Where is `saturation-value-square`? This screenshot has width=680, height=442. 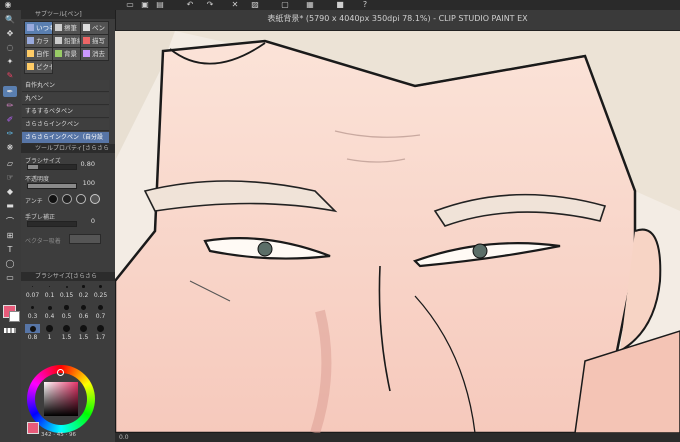
saturation-value-square is located at coordinates (61, 399).